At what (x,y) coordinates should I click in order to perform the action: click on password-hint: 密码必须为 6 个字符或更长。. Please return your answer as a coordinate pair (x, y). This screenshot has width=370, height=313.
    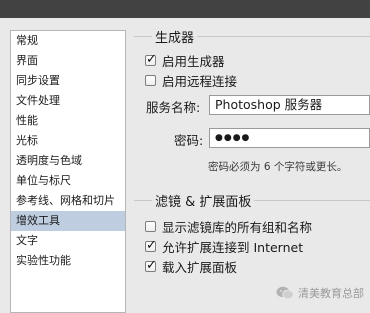
    Looking at the image, I should click on (278, 167).